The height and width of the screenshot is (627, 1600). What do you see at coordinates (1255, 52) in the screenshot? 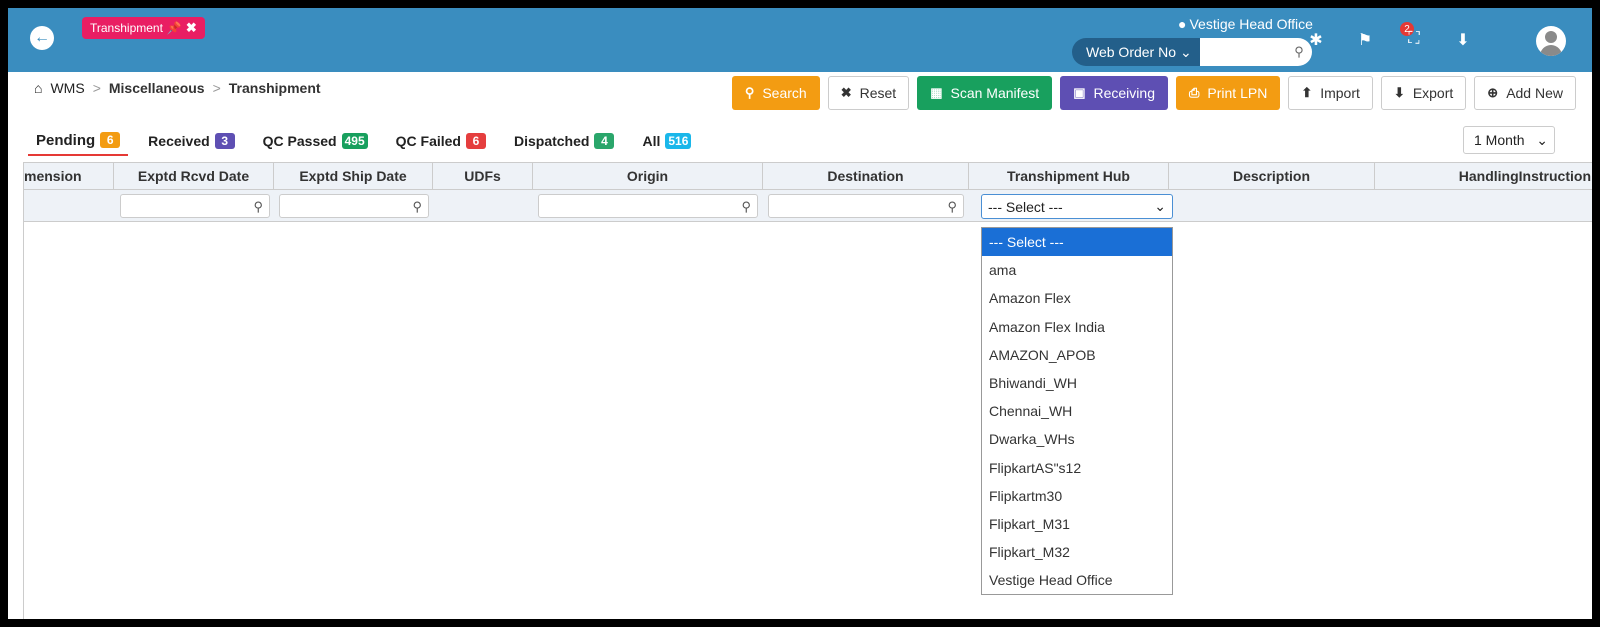
I see `order-search-input: ⚲` at bounding box center [1255, 52].